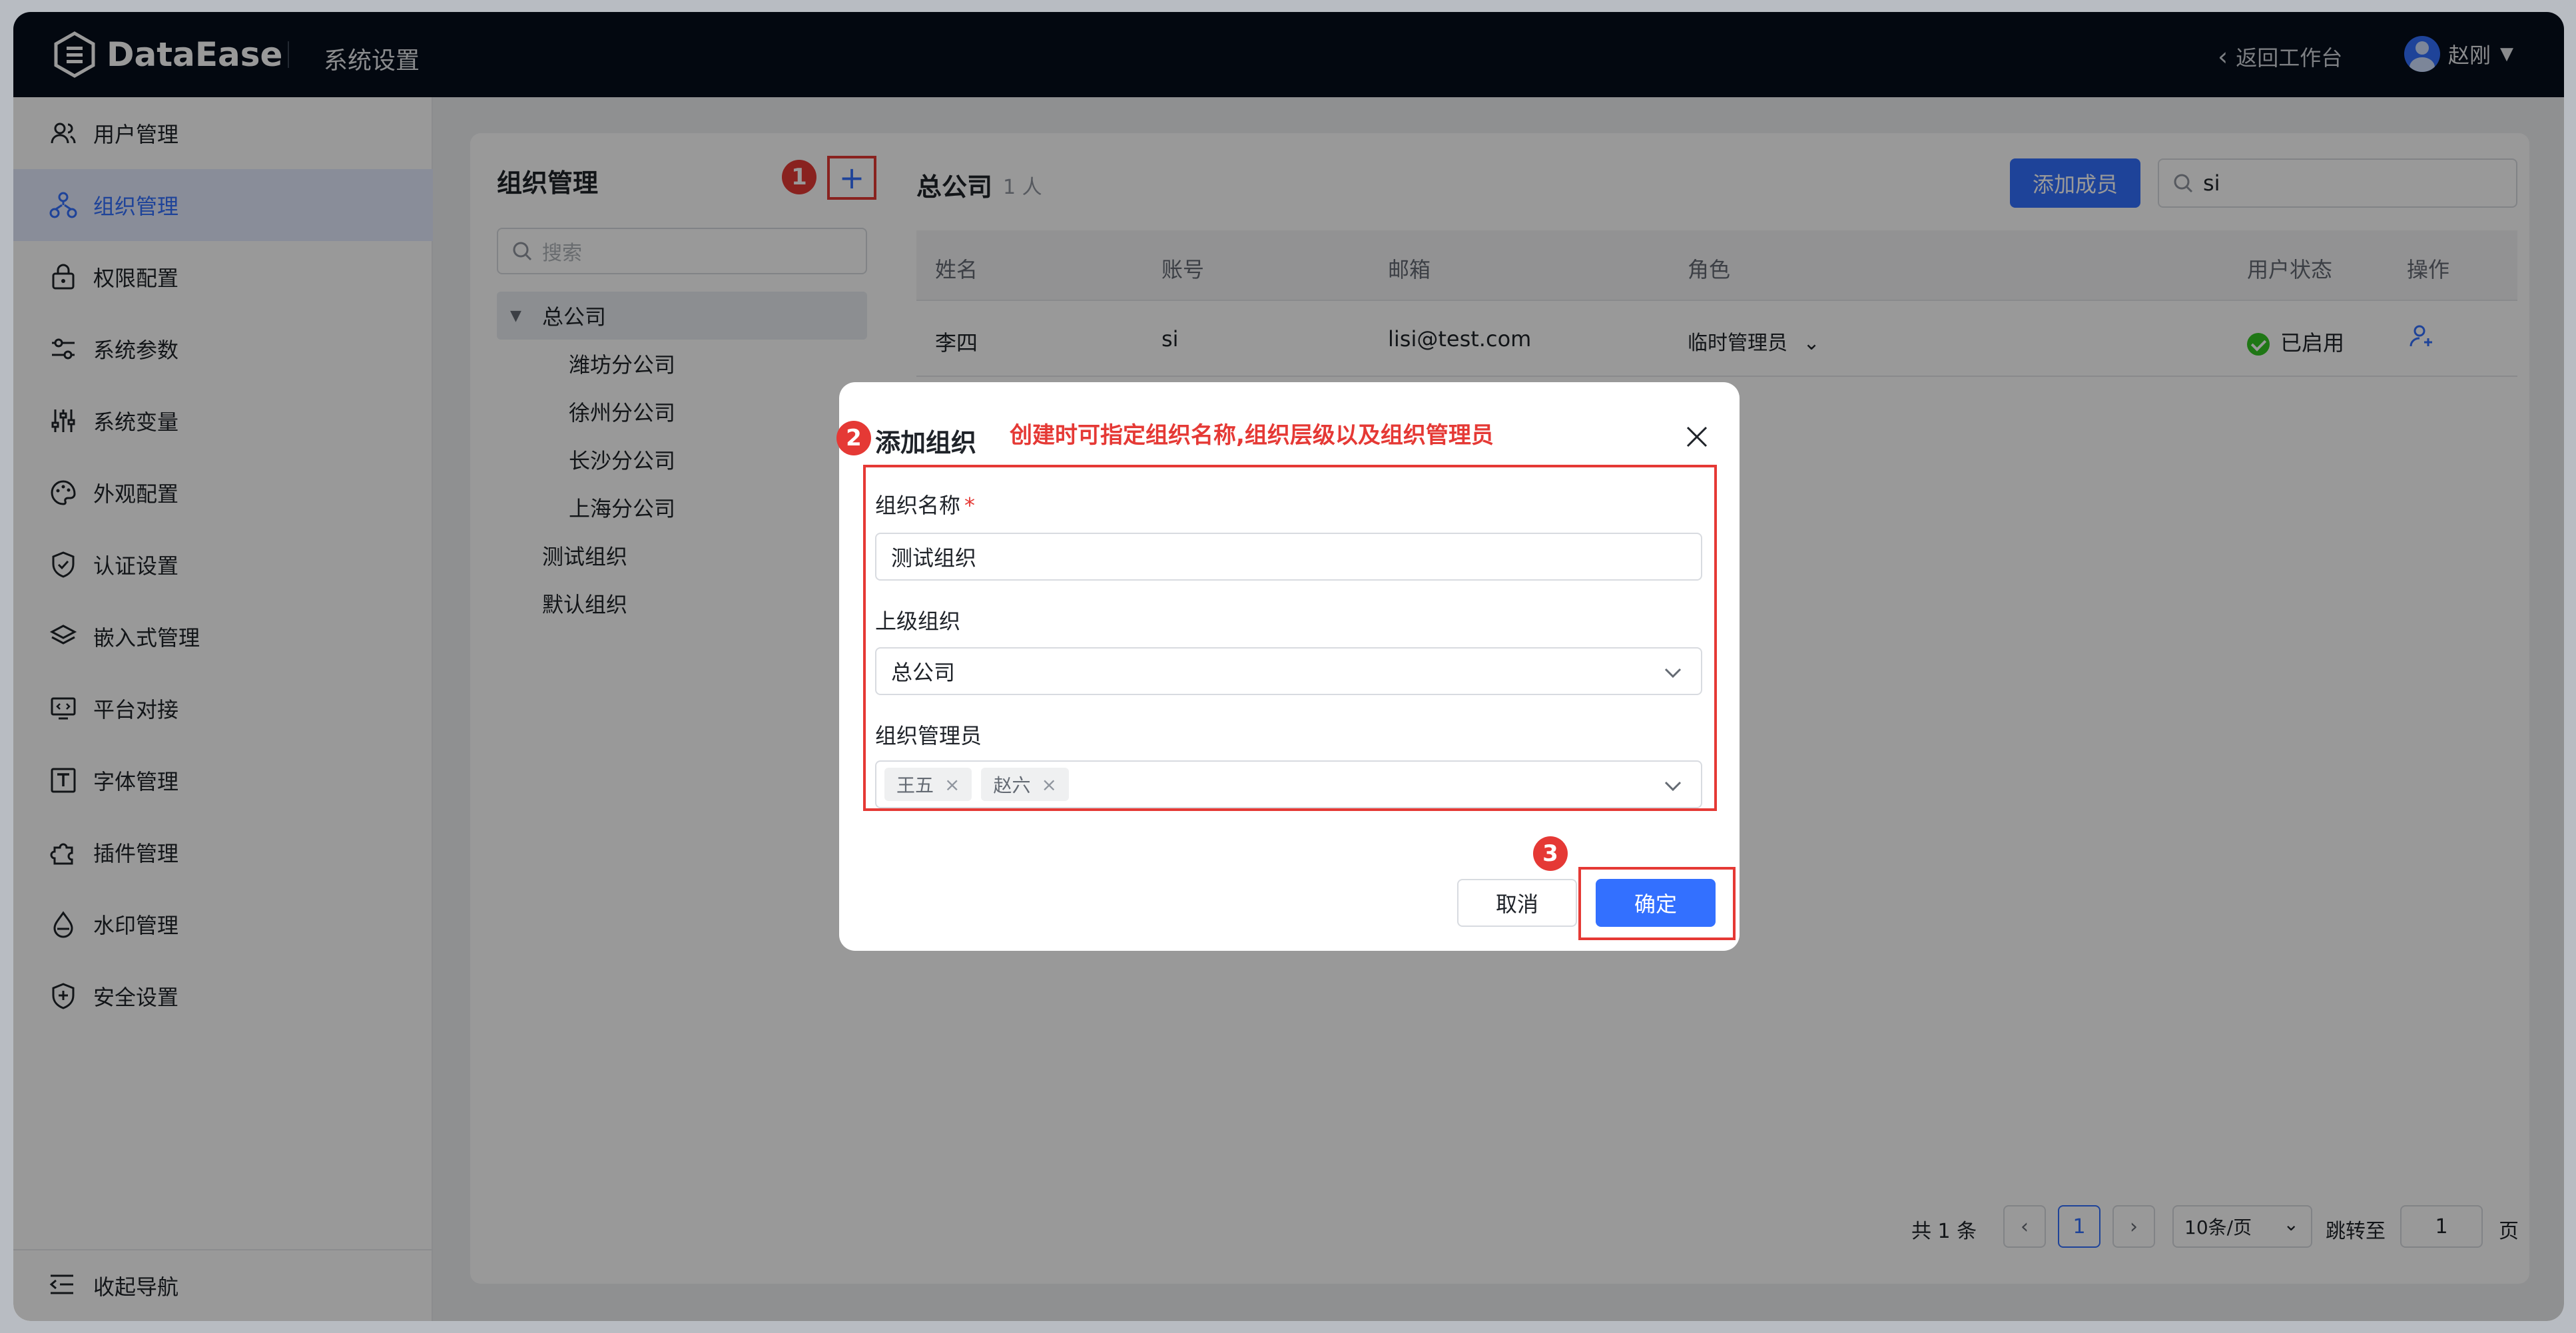  What do you see at coordinates (934, 558) in the screenshot?
I see `org-name-value: 测试组织` at bounding box center [934, 558].